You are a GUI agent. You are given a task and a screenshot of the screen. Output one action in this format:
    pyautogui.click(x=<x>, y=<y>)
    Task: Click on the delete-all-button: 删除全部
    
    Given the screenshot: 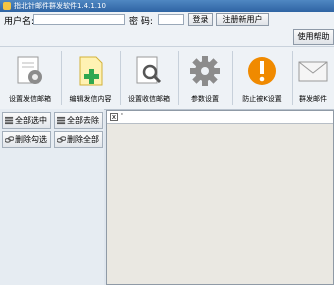 What is the action you would take?
    pyautogui.click(x=78, y=139)
    